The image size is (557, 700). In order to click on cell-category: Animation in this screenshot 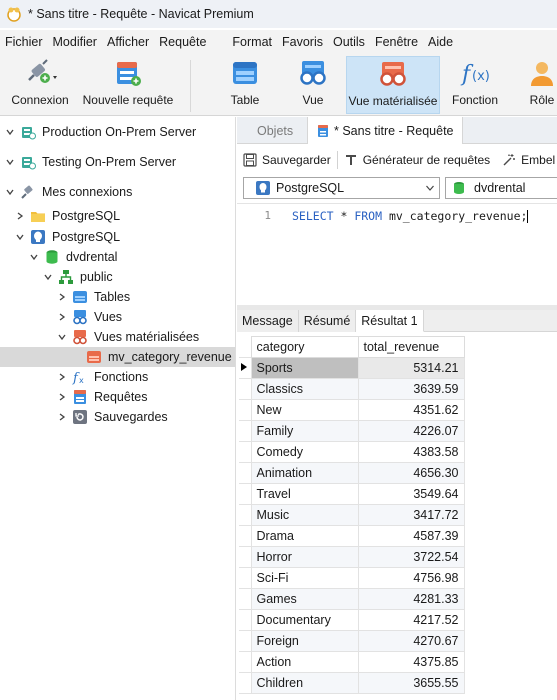, I will do `click(304, 473)`.